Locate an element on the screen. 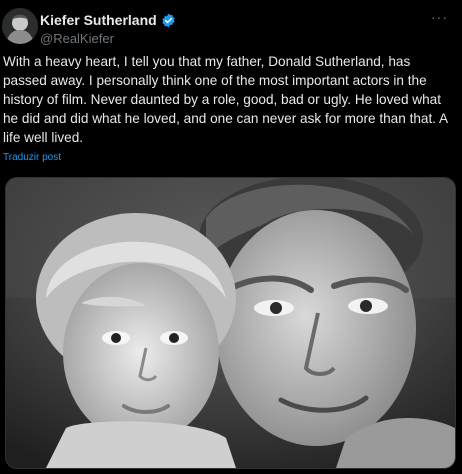 This screenshot has height=474, width=462. verified-badge-icon is located at coordinates (168, 20).